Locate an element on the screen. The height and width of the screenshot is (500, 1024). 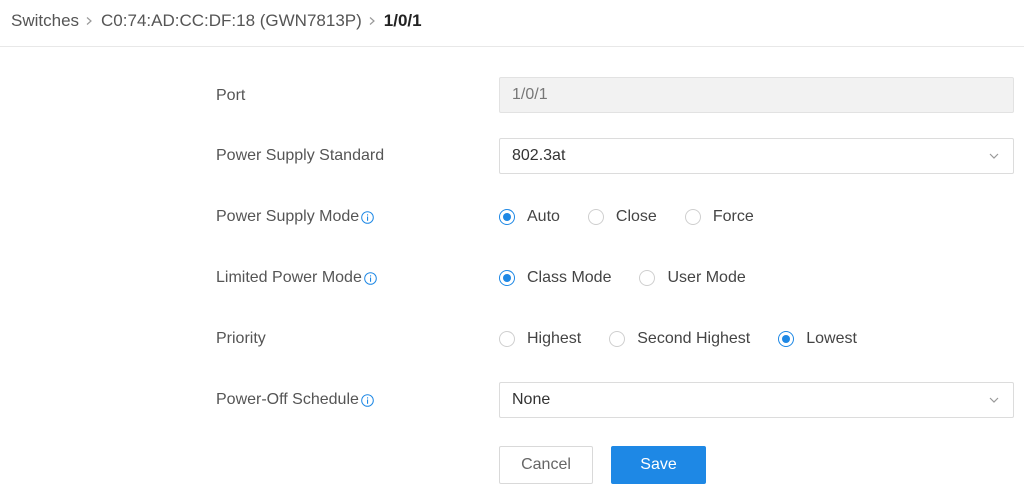
power-off-schedule-value: None is located at coordinates (531, 399).